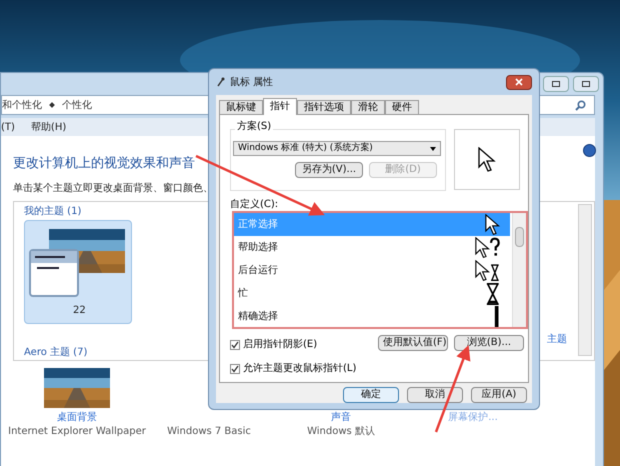 The width and height of the screenshot is (620, 466). I want to click on window-preview-icon, so click(54, 273).